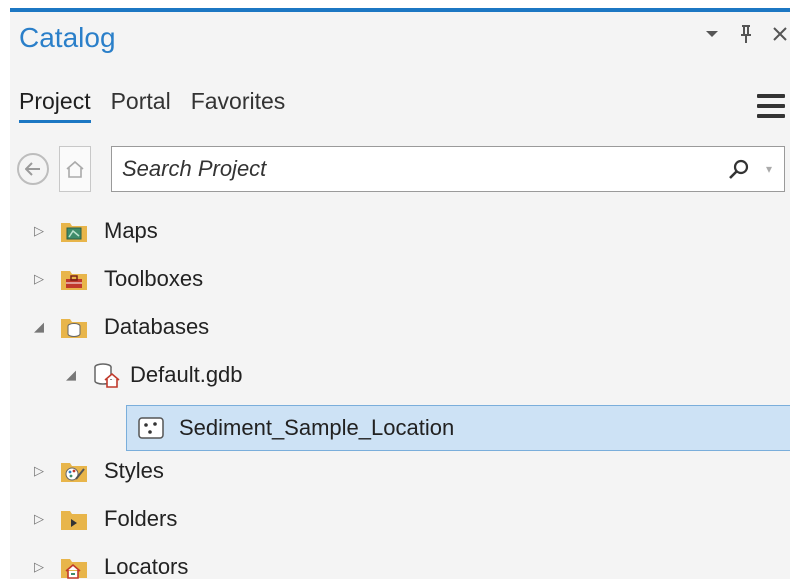 This screenshot has height=579, width=790. I want to click on geodatabase-icon, so click(106, 375).